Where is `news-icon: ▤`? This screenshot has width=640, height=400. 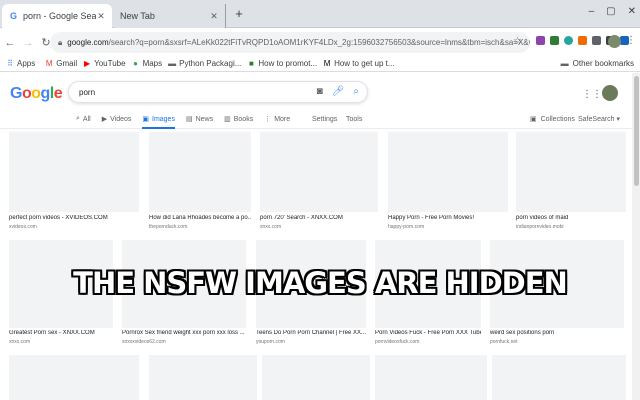
news-icon: ▤ is located at coordinates (189, 119).